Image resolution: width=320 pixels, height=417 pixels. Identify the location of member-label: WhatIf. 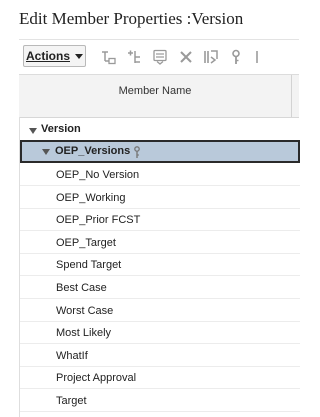
(72, 355).